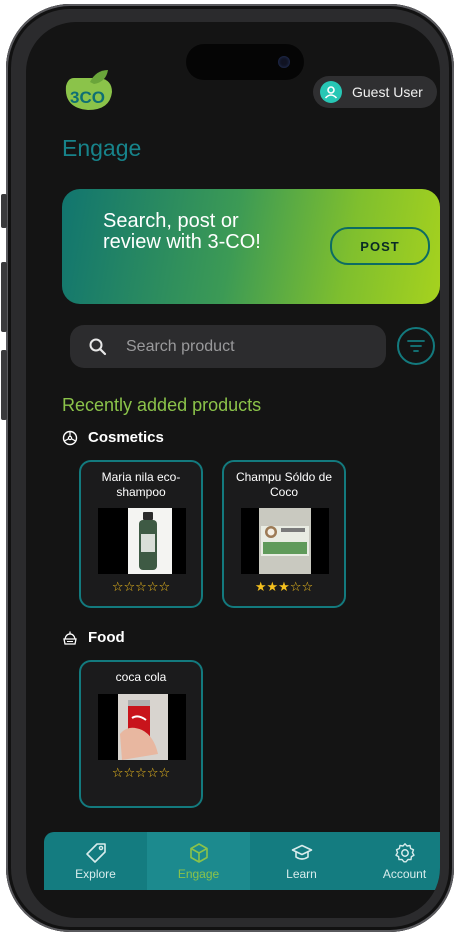 The image size is (457, 936). I want to click on app-logo: 3CO, so click(88, 91).